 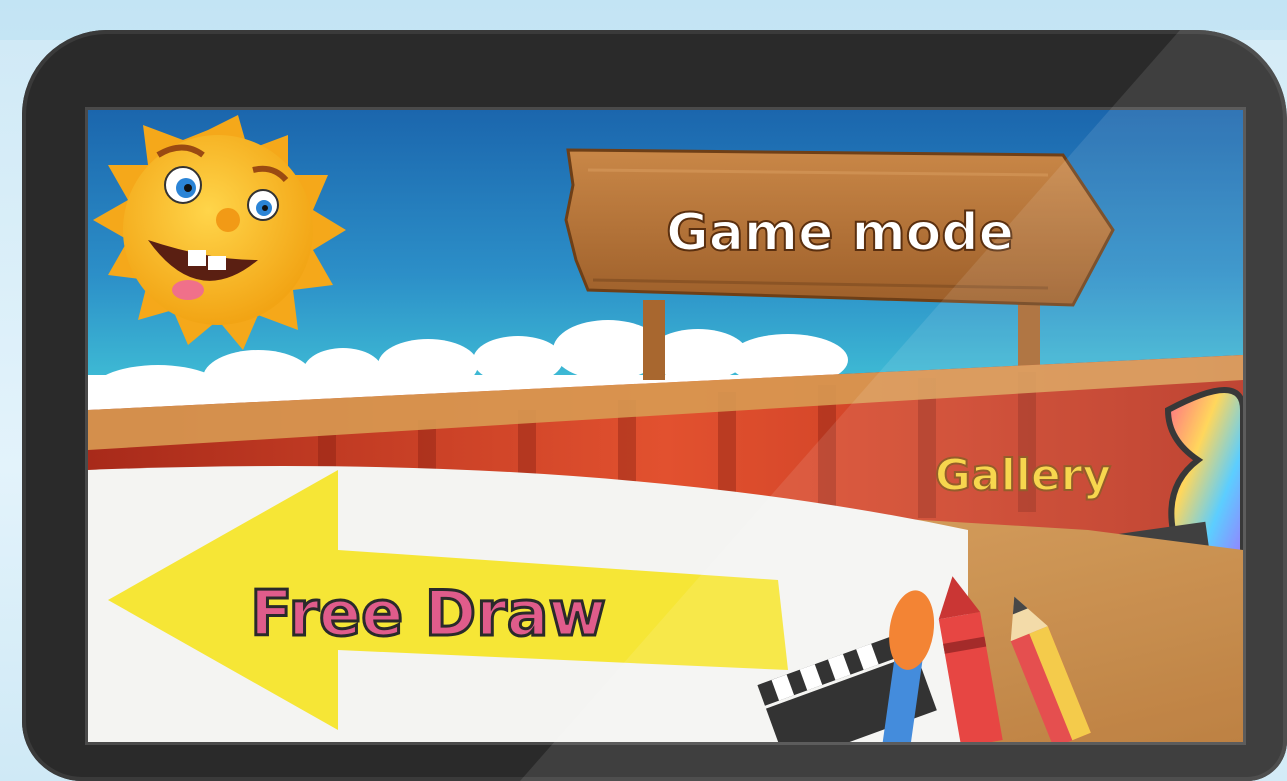 What do you see at coordinates (428, 613) in the screenshot?
I see `free-draw-label: Free Draw` at bounding box center [428, 613].